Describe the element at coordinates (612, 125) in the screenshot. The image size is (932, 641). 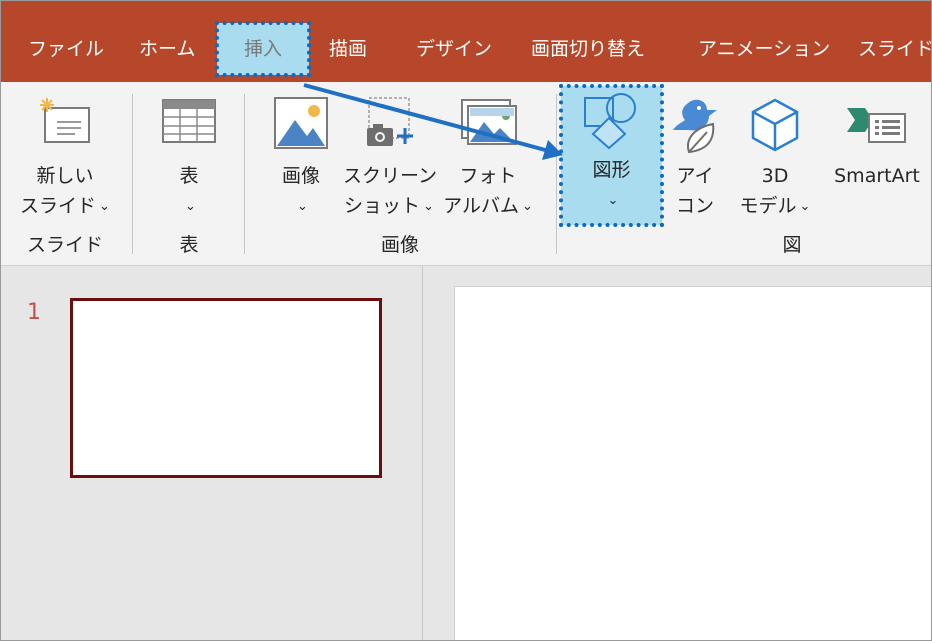
I see `shapes-icon` at that location.